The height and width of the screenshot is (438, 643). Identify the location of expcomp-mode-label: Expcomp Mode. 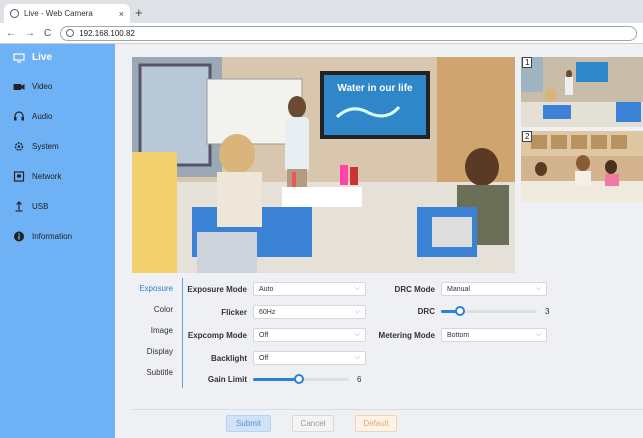
(217, 335).